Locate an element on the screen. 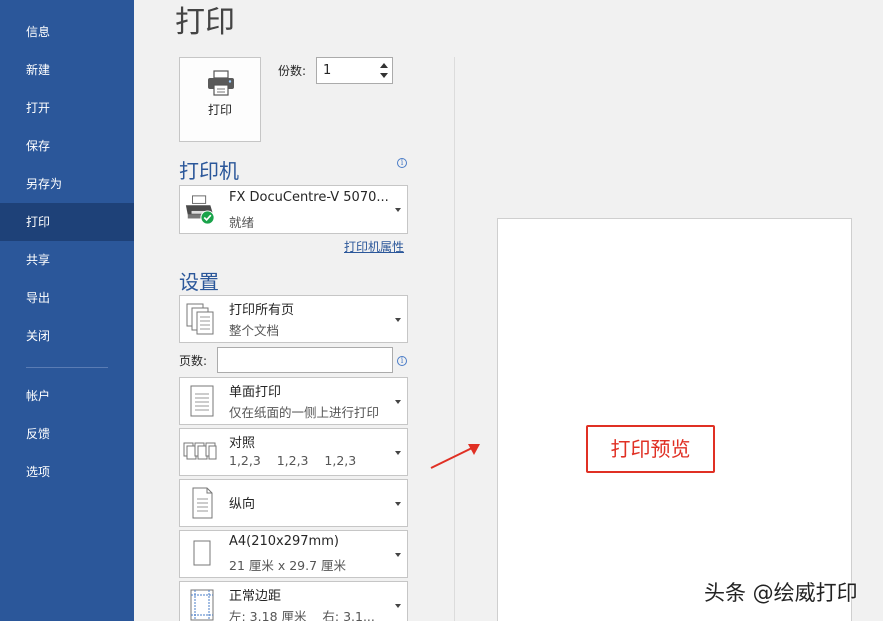 This screenshot has height=621, width=883. nav-info: 信息 is located at coordinates (67, 32).